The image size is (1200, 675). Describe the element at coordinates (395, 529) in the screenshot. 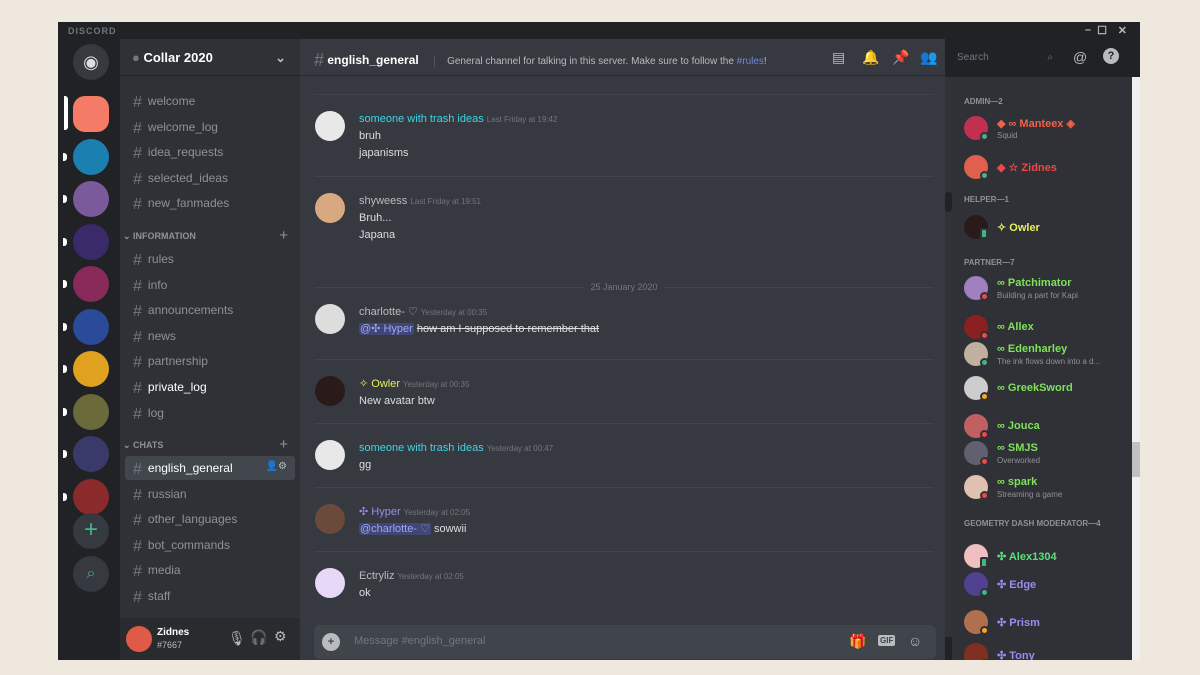

I see `user-mention: @charlotte- ♡` at that location.